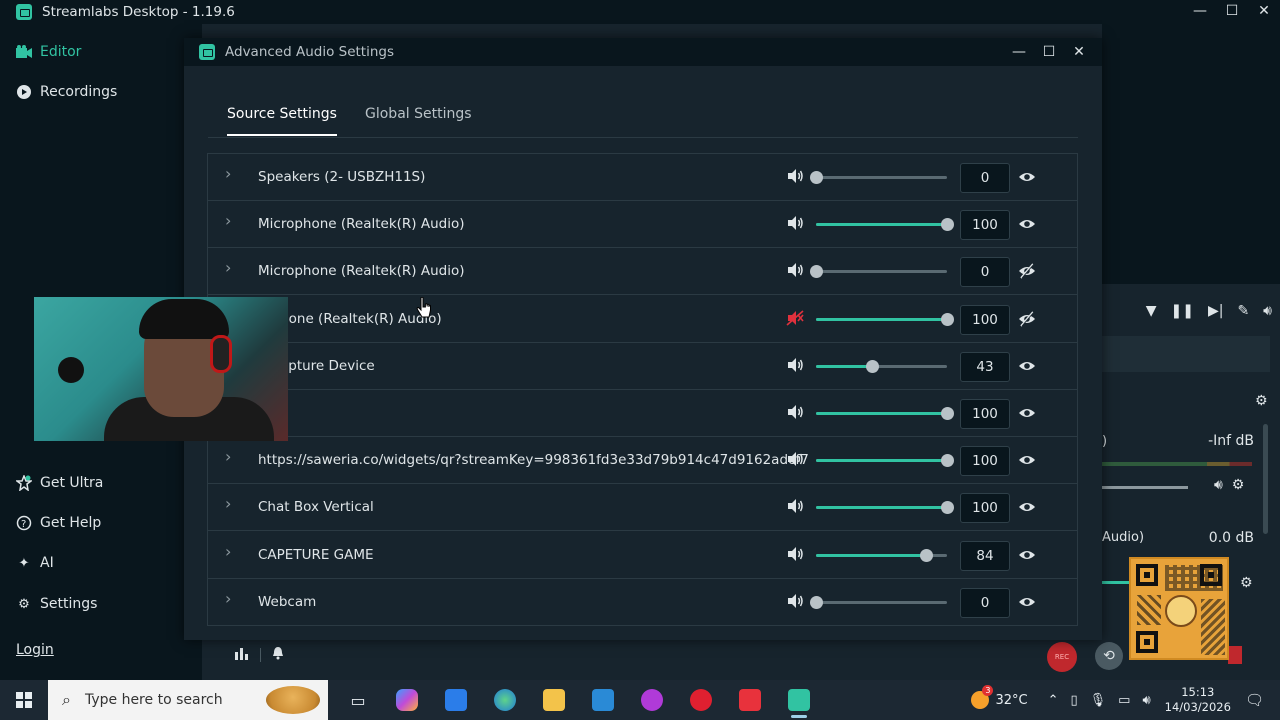 This screenshot has width=1280, height=720. I want to click on messenger-icon, so click(652, 700).